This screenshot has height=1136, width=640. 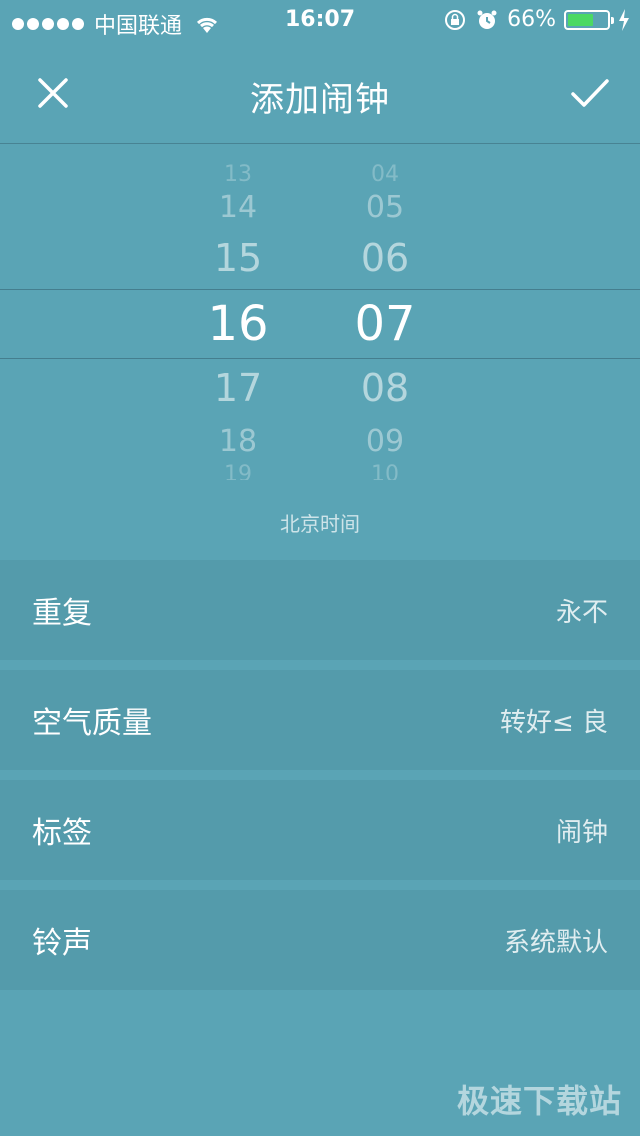 I want to click on minute-wheel: 04 05 06 07 08 09 10, so click(x=385, y=314).